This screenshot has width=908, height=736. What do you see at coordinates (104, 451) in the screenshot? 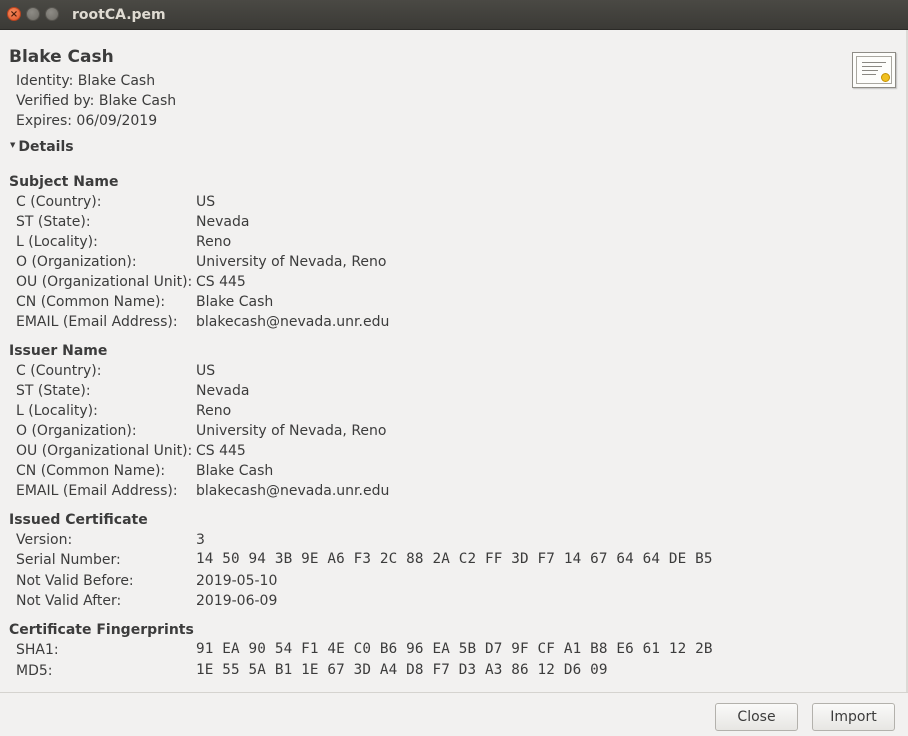
I see `issuer-label: OU (Organizational Unit):` at bounding box center [104, 451].